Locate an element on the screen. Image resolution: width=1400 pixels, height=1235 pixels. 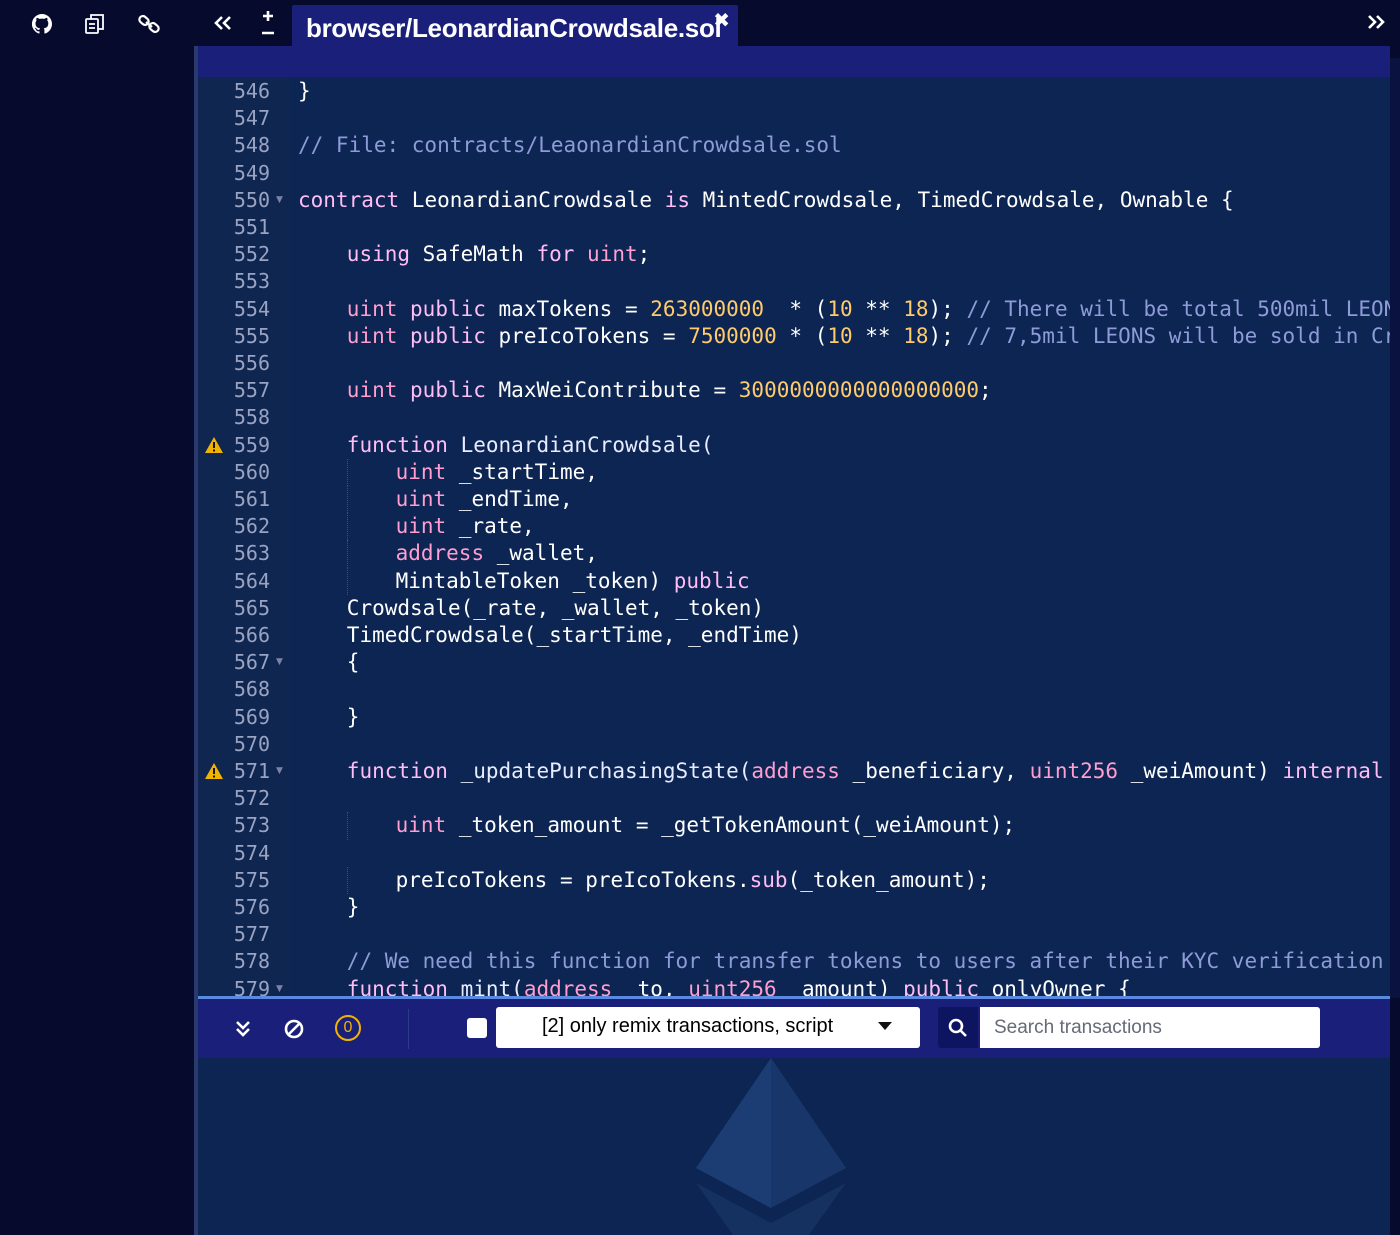
line-number: 560 is located at coordinates (251, 471).